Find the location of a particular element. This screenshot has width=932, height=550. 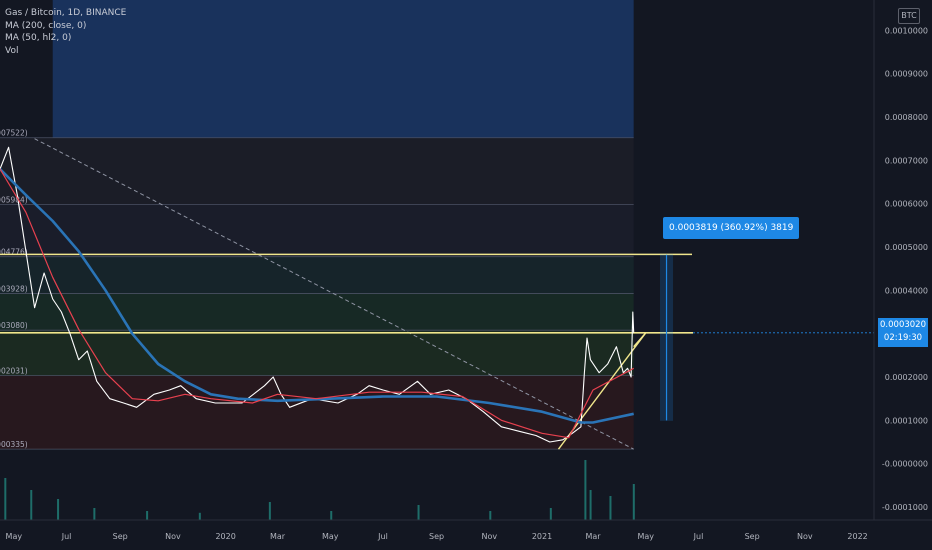

x-tick-label: 2021 is located at coordinates (542, 536).